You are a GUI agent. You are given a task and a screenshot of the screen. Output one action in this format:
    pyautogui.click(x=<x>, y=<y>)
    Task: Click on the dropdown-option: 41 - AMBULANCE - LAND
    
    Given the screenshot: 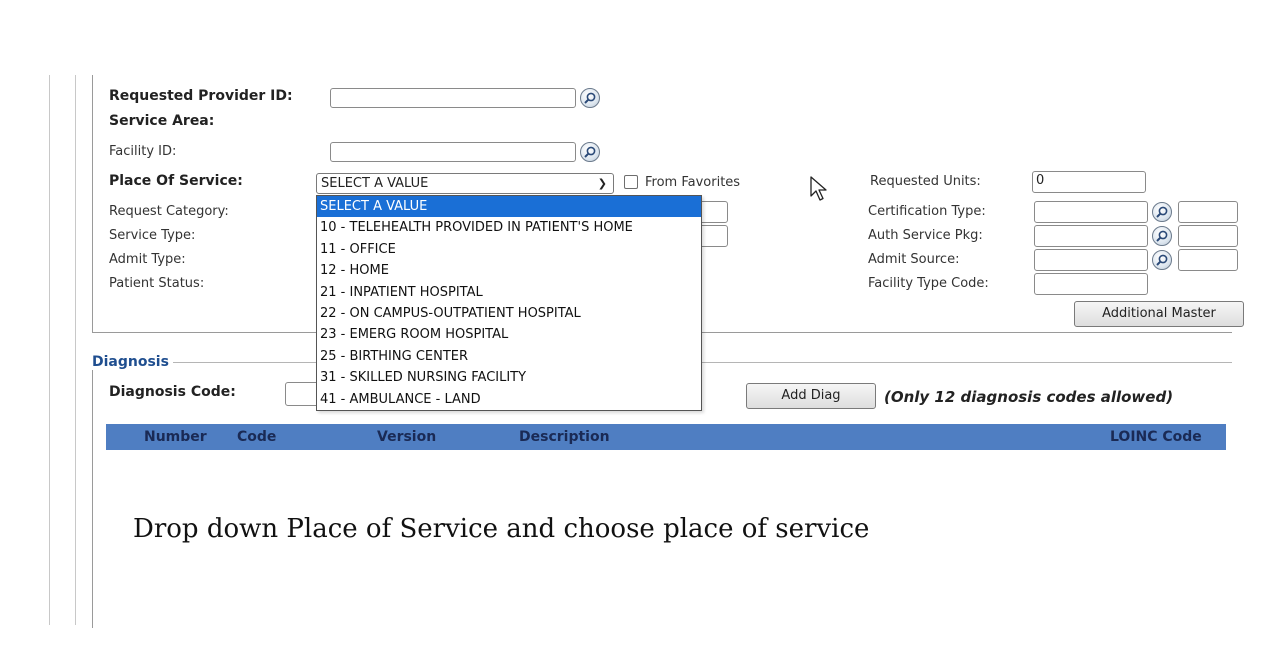 What is the action you would take?
    pyautogui.click(x=509, y=399)
    